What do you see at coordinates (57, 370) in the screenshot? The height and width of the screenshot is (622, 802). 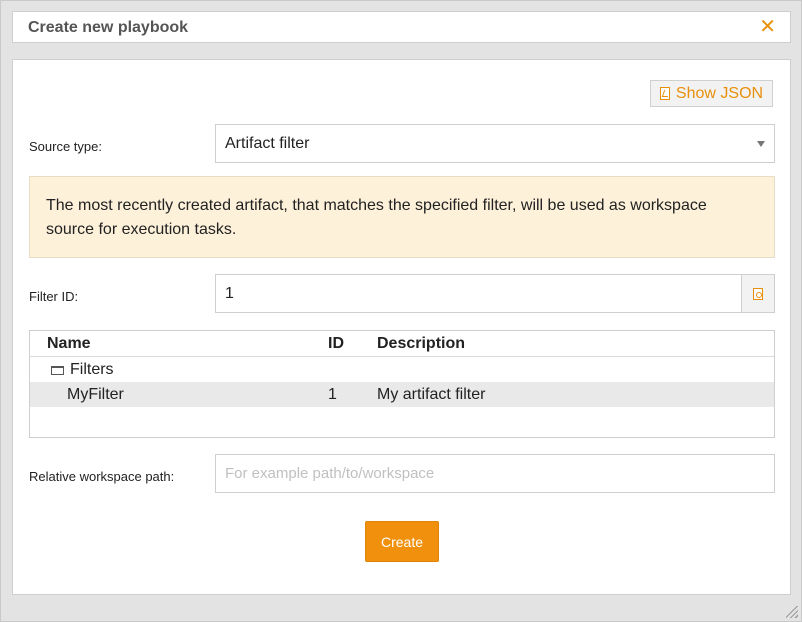 I see `folder-open-icon` at bounding box center [57, 370].